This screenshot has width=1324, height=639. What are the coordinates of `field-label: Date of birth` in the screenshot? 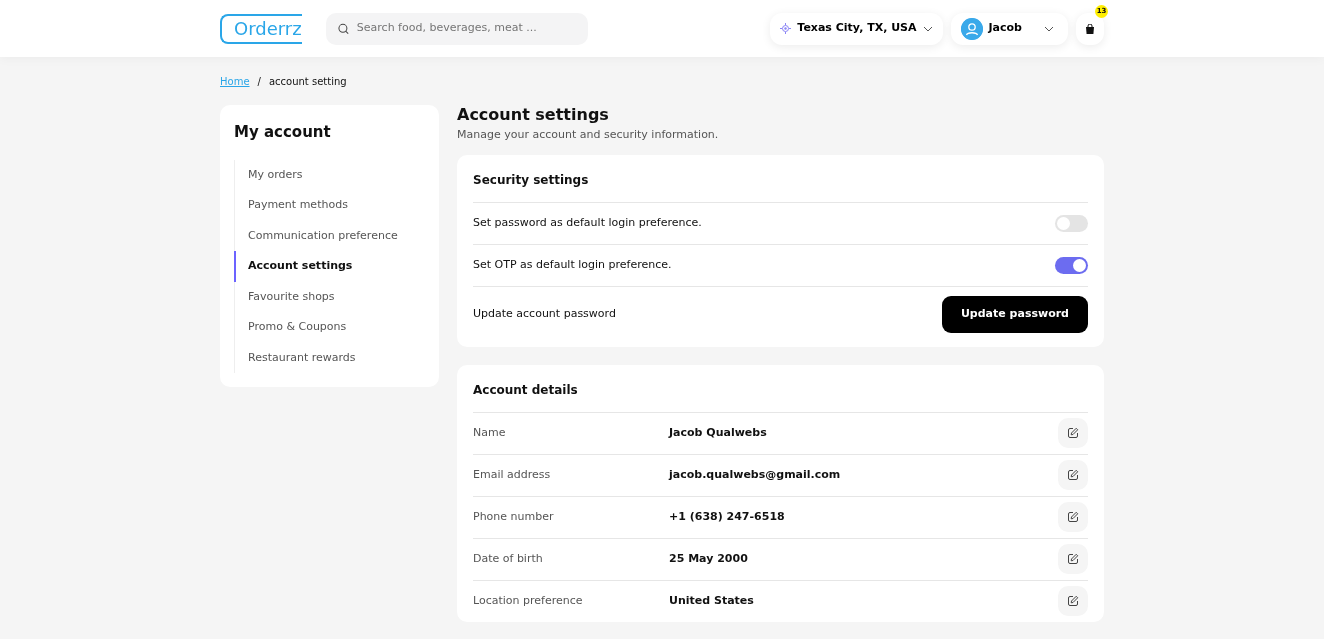 It's located at (508, 558).